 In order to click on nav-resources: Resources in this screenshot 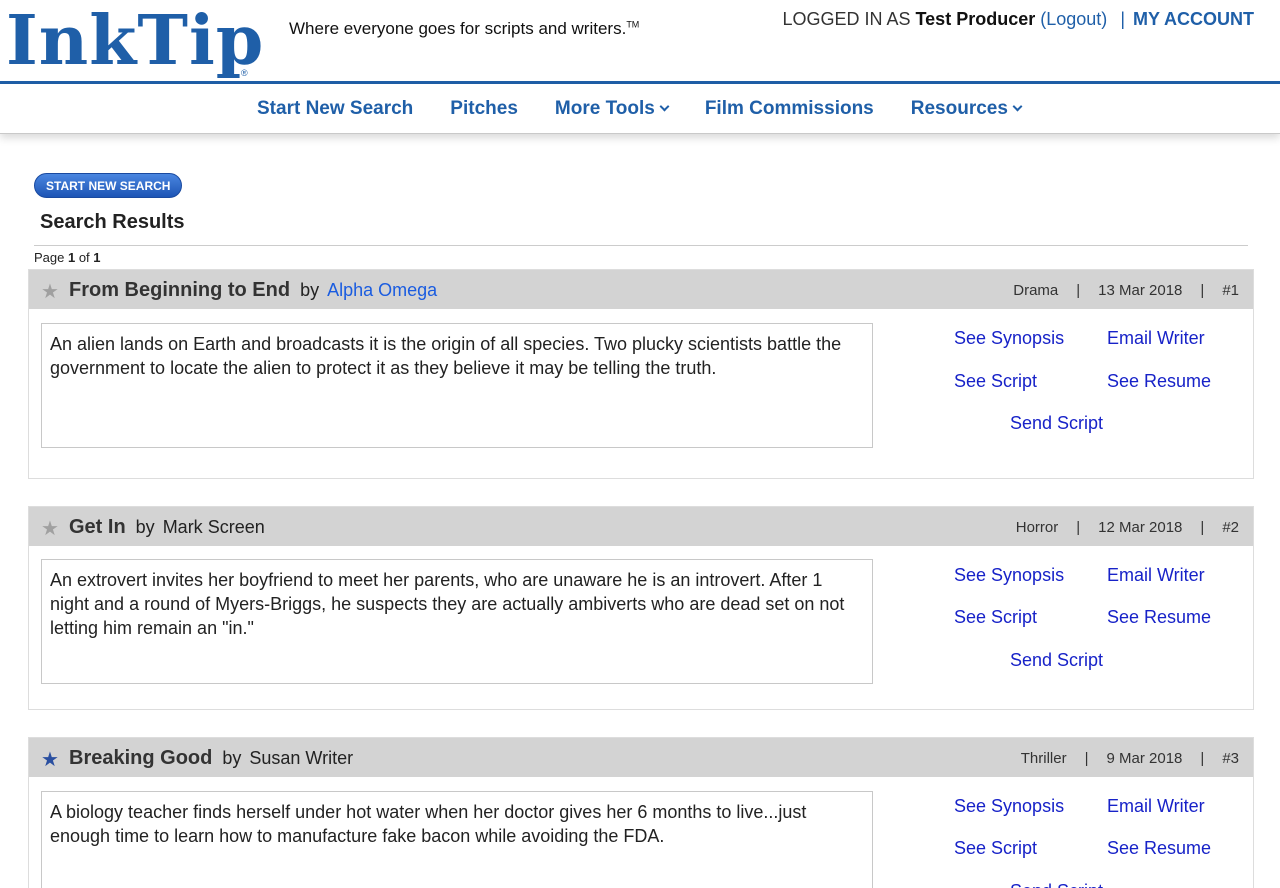, I will do `click(966, 109)`.